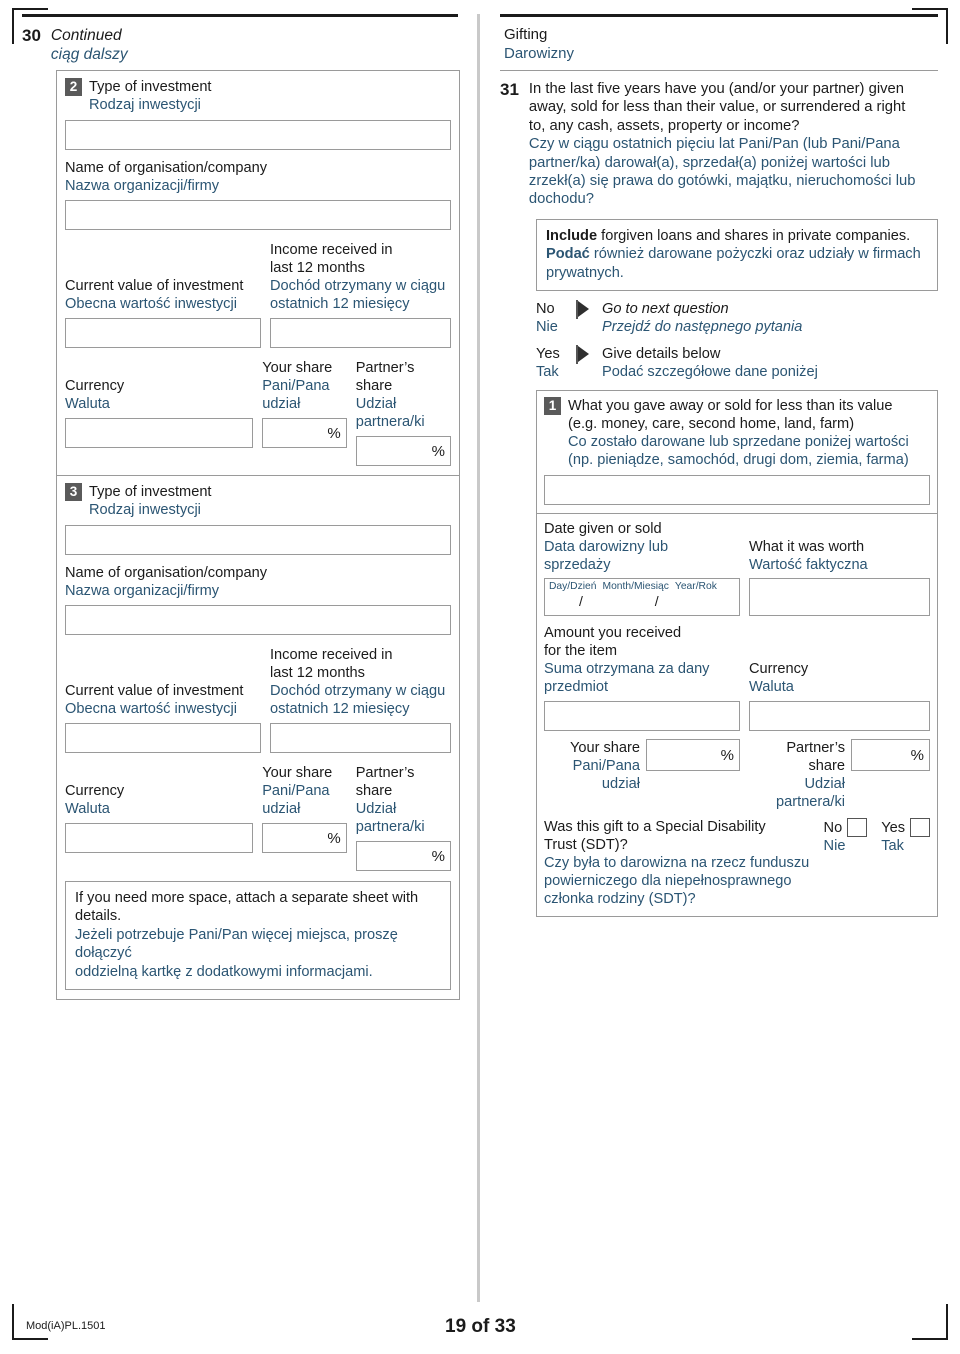  I want to click on investment-2-currency-en: Currency, so click(95, 386).